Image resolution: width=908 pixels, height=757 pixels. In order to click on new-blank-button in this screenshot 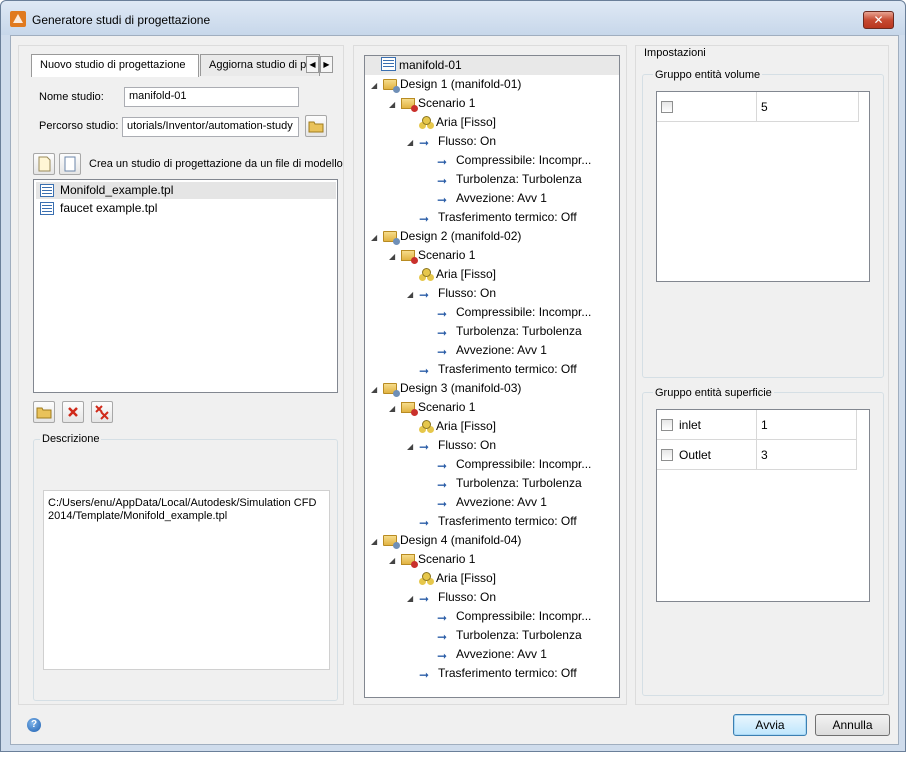, I will do `click(70, 164)`.